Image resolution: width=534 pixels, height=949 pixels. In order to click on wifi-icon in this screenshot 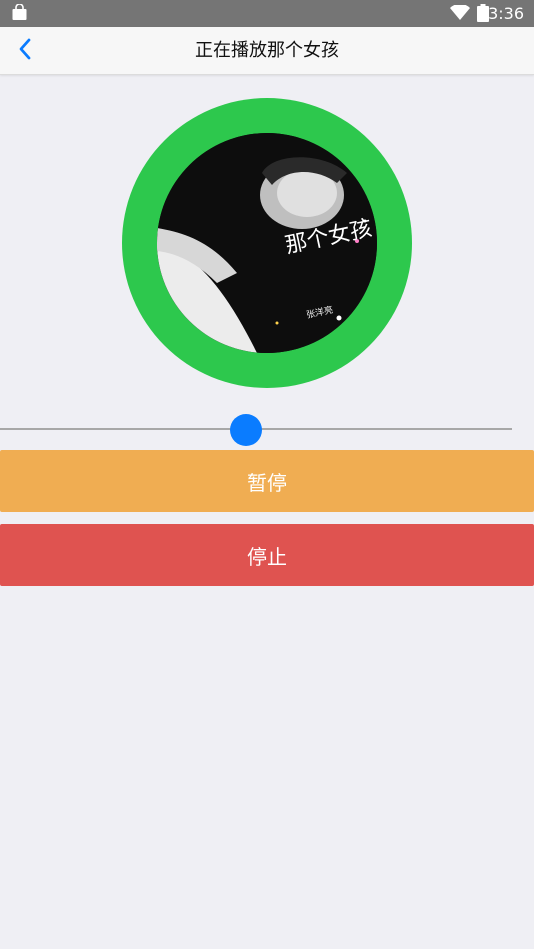, I will do `click(460, 13)`.